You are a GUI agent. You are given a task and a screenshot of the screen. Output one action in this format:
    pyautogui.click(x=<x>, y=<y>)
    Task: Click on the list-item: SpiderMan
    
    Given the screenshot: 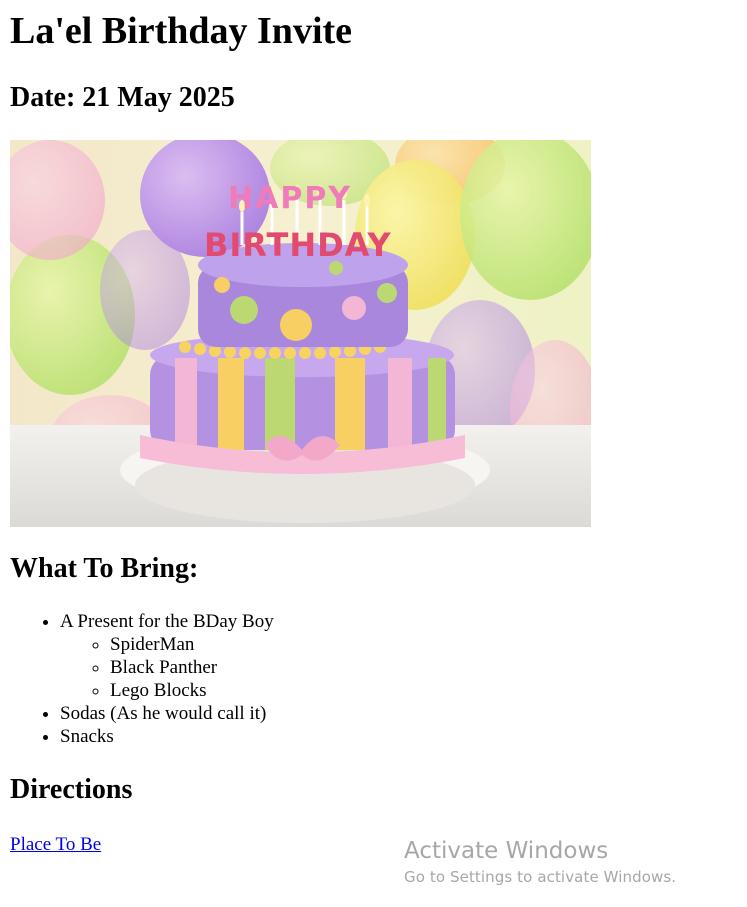 What is the action you would take?
    pyautogui.click(x=192, y=644)
    